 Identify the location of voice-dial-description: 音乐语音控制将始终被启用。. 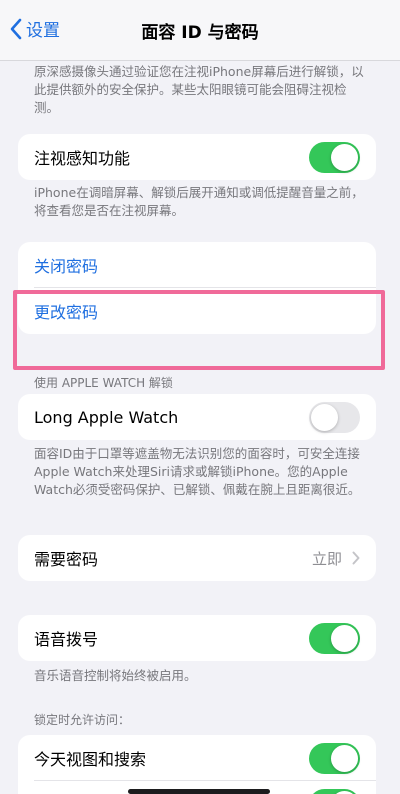
(115, 675).